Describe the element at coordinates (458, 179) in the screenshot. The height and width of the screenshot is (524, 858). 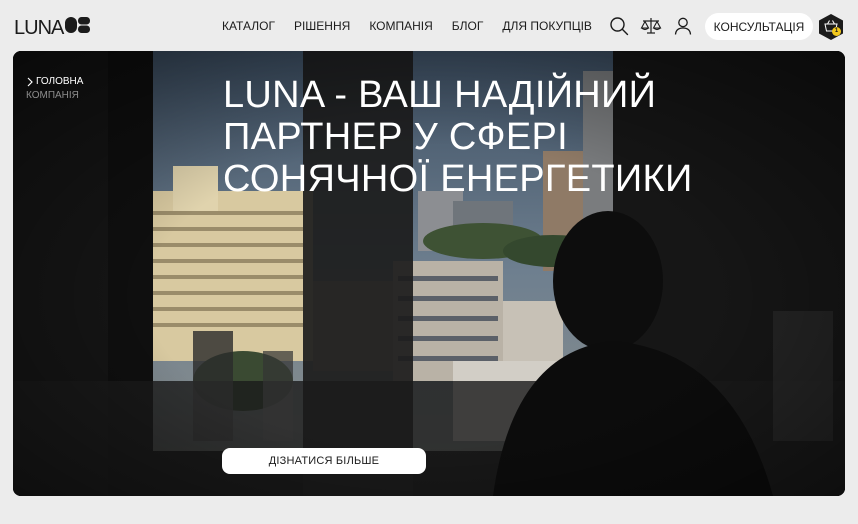
I see `hero-title-line: СОНЯЧНОЇ ЕНЕРГЕТИКИ` at that location.